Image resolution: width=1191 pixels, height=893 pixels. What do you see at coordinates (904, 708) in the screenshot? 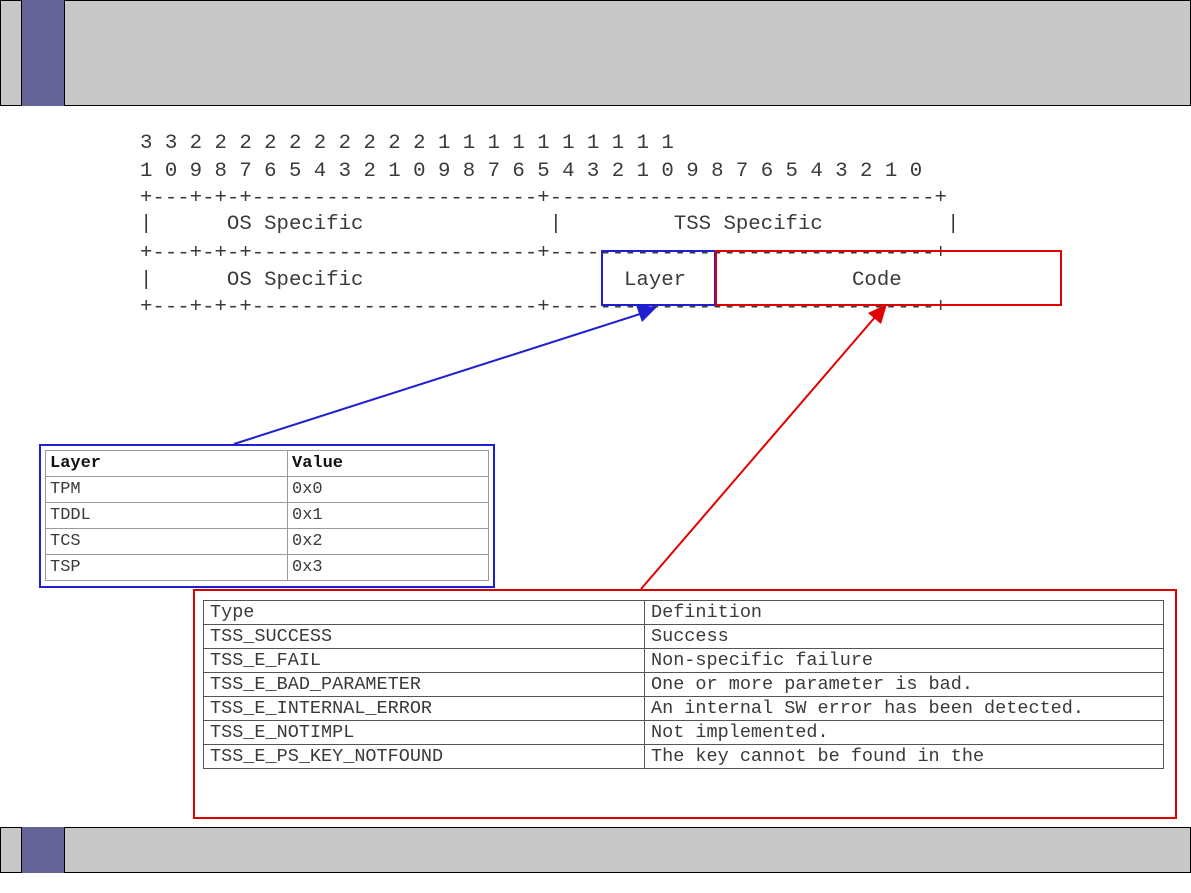
I see `definition-cell: An internal SW error has been detected.` at bounding box center [904, 708].